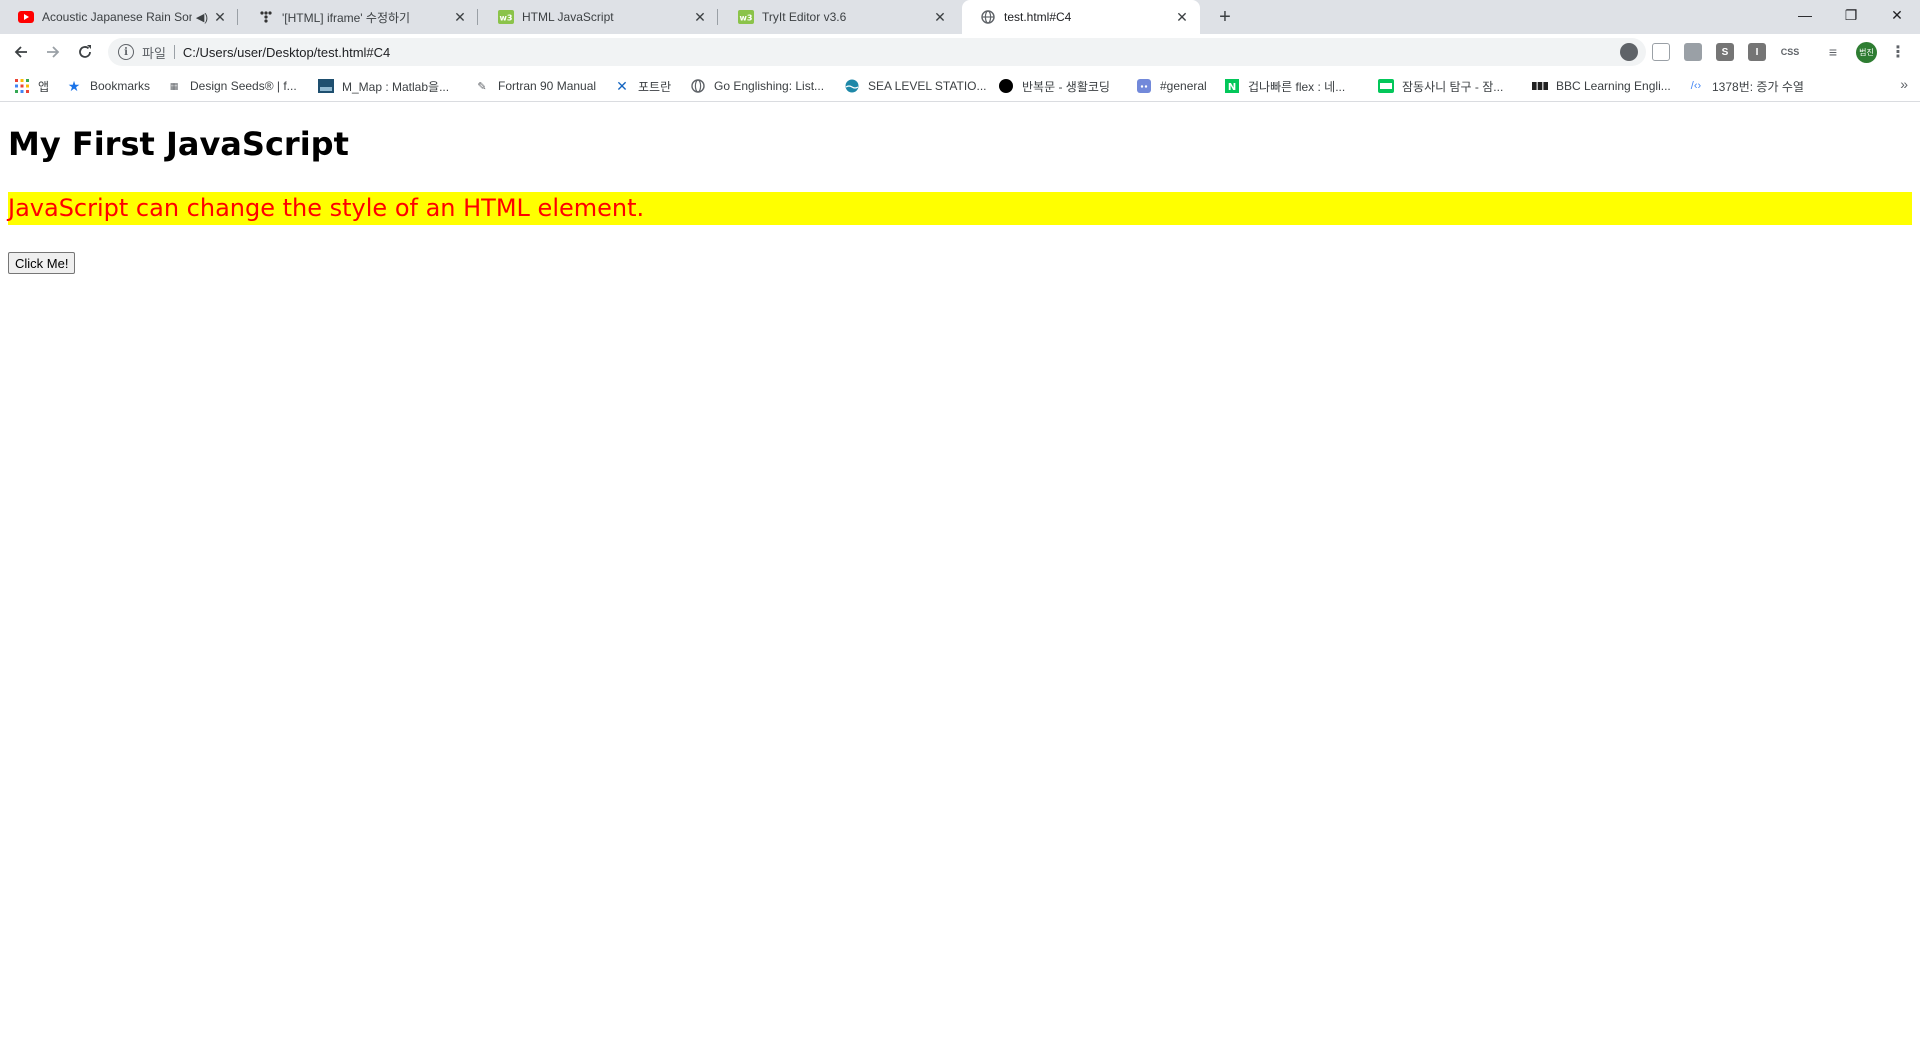 This screenshot has height=1040, width=1920. Describe the element at coordinates (85, 52) in the screenshot. I see `reload-icon` at that location.